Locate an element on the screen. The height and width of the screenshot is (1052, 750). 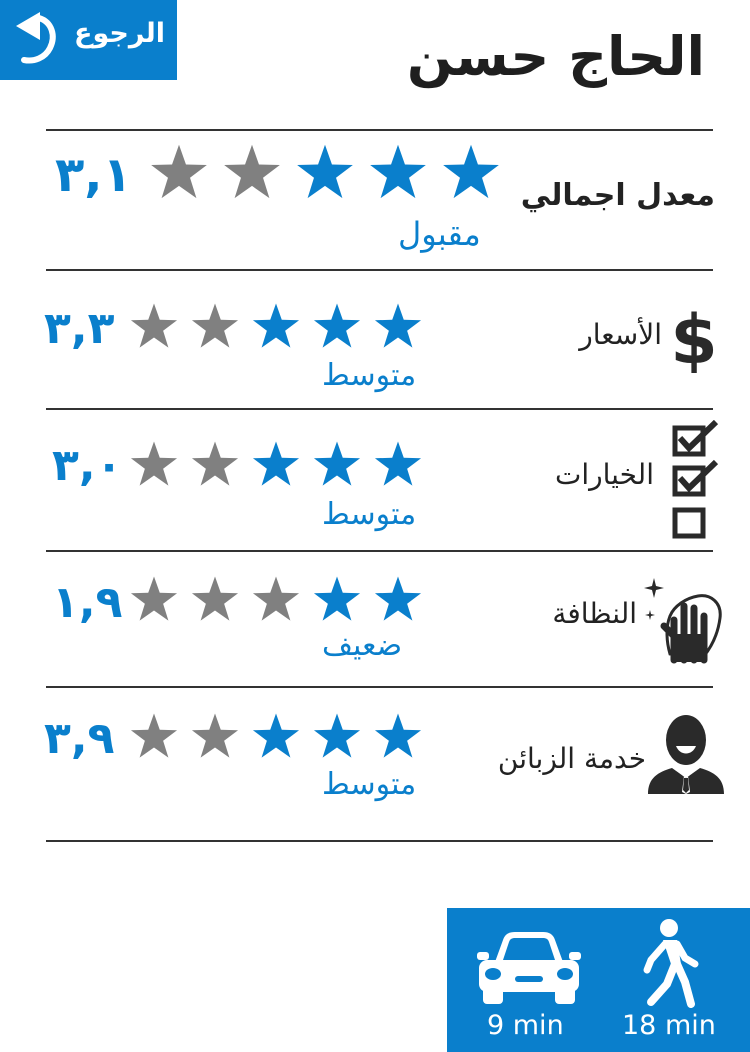
overall-rating-label: معدل اجمالي is located at coordinates (617, 195).